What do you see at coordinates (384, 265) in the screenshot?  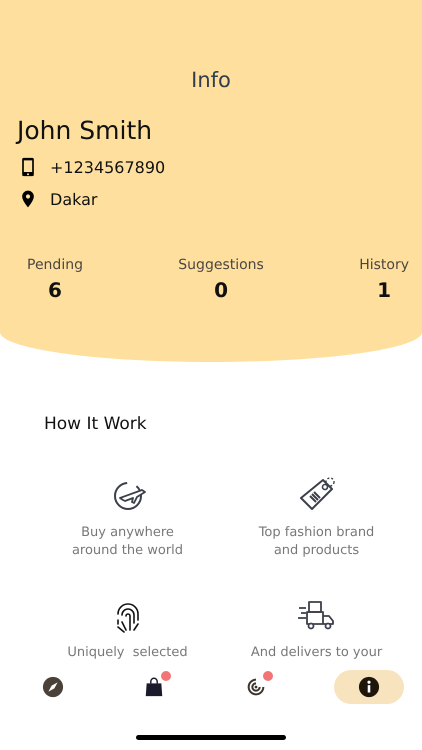 I see `stat-label: History` at bounding box center [384, 265].